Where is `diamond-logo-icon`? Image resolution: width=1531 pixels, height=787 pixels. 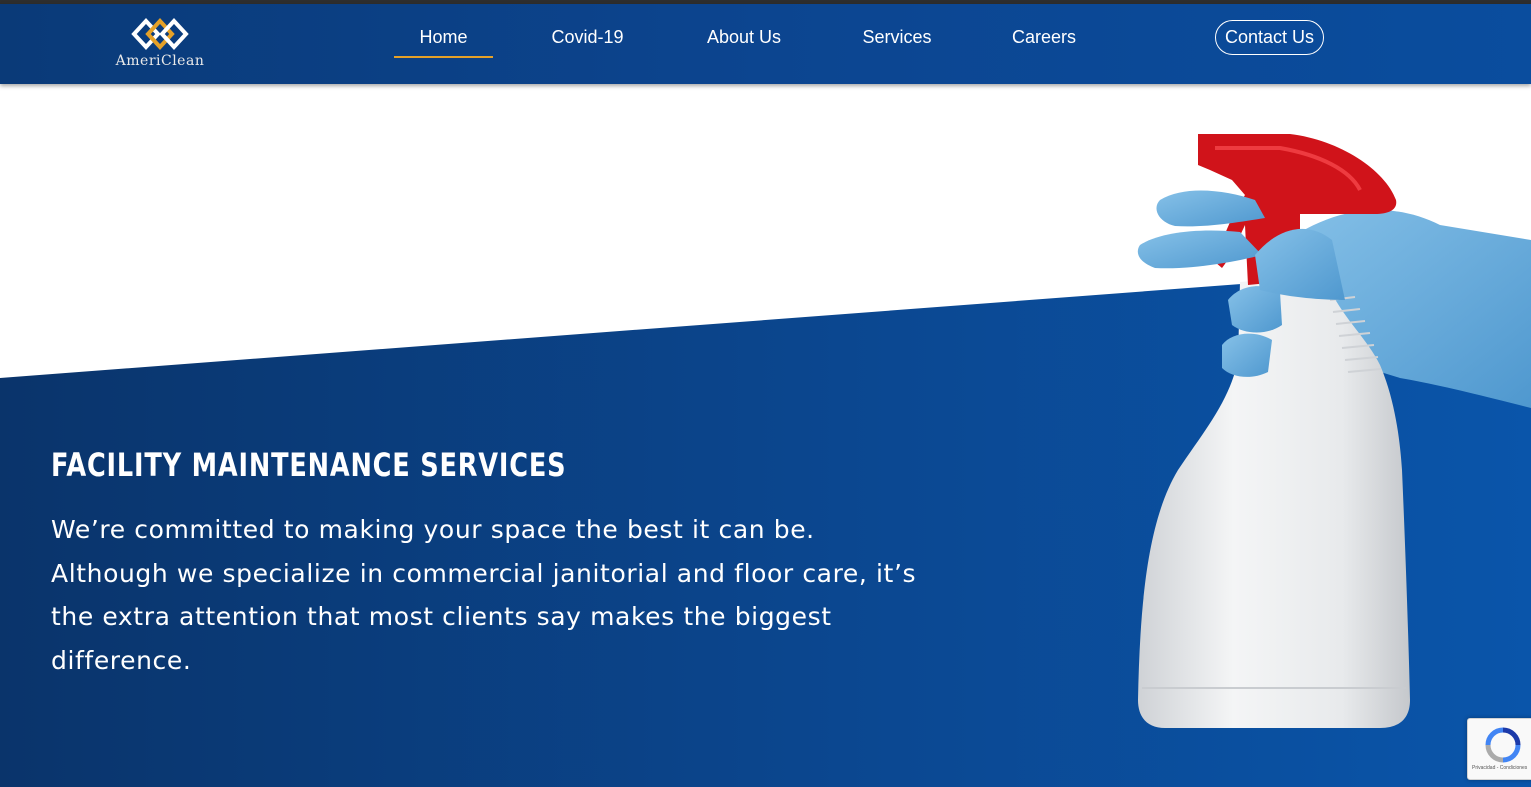
diamond-logo-icon is located at coordinates (160, 34).